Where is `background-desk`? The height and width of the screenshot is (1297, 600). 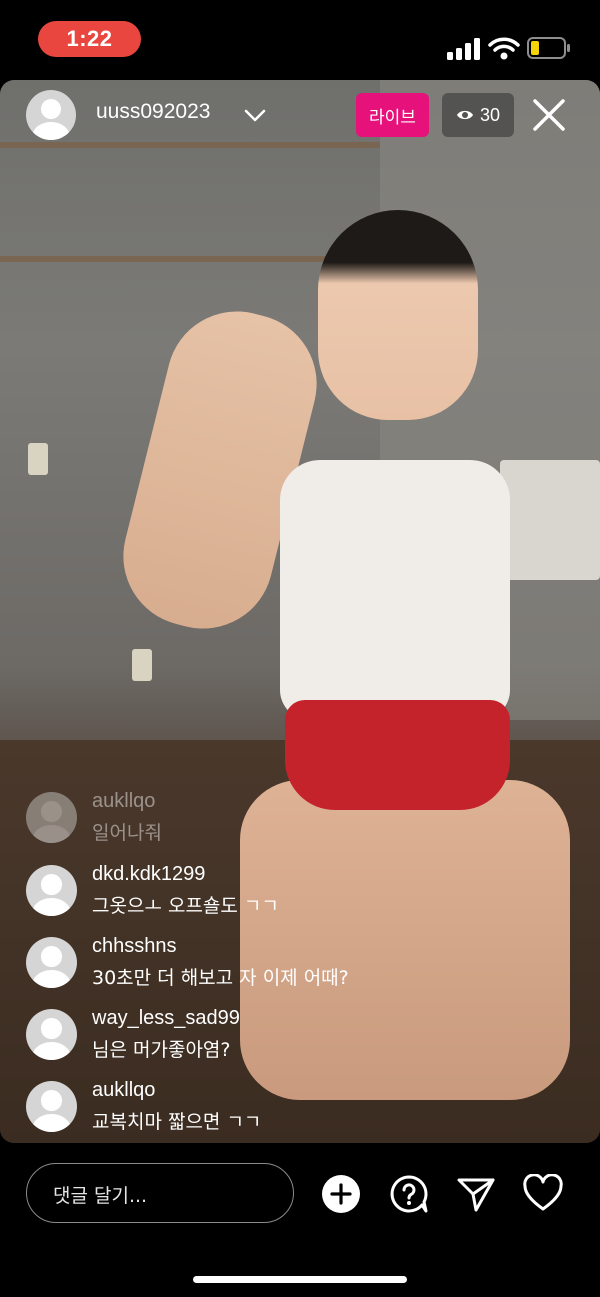 background-desk is located at coordinates (550, 520).